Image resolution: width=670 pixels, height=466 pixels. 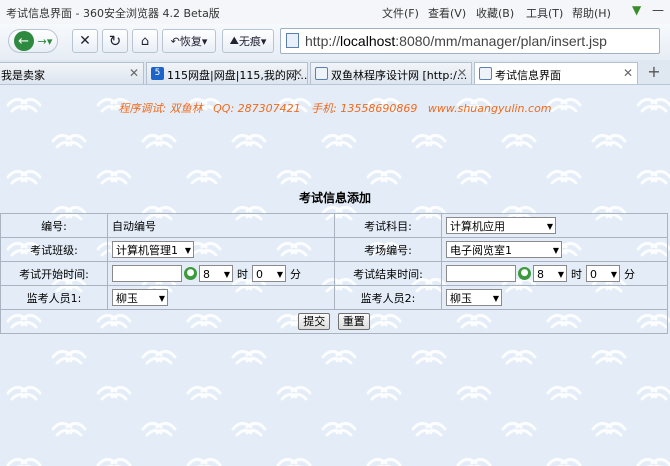 I want to click on button-cell: 提交 重置, so click(x=334, y=321).